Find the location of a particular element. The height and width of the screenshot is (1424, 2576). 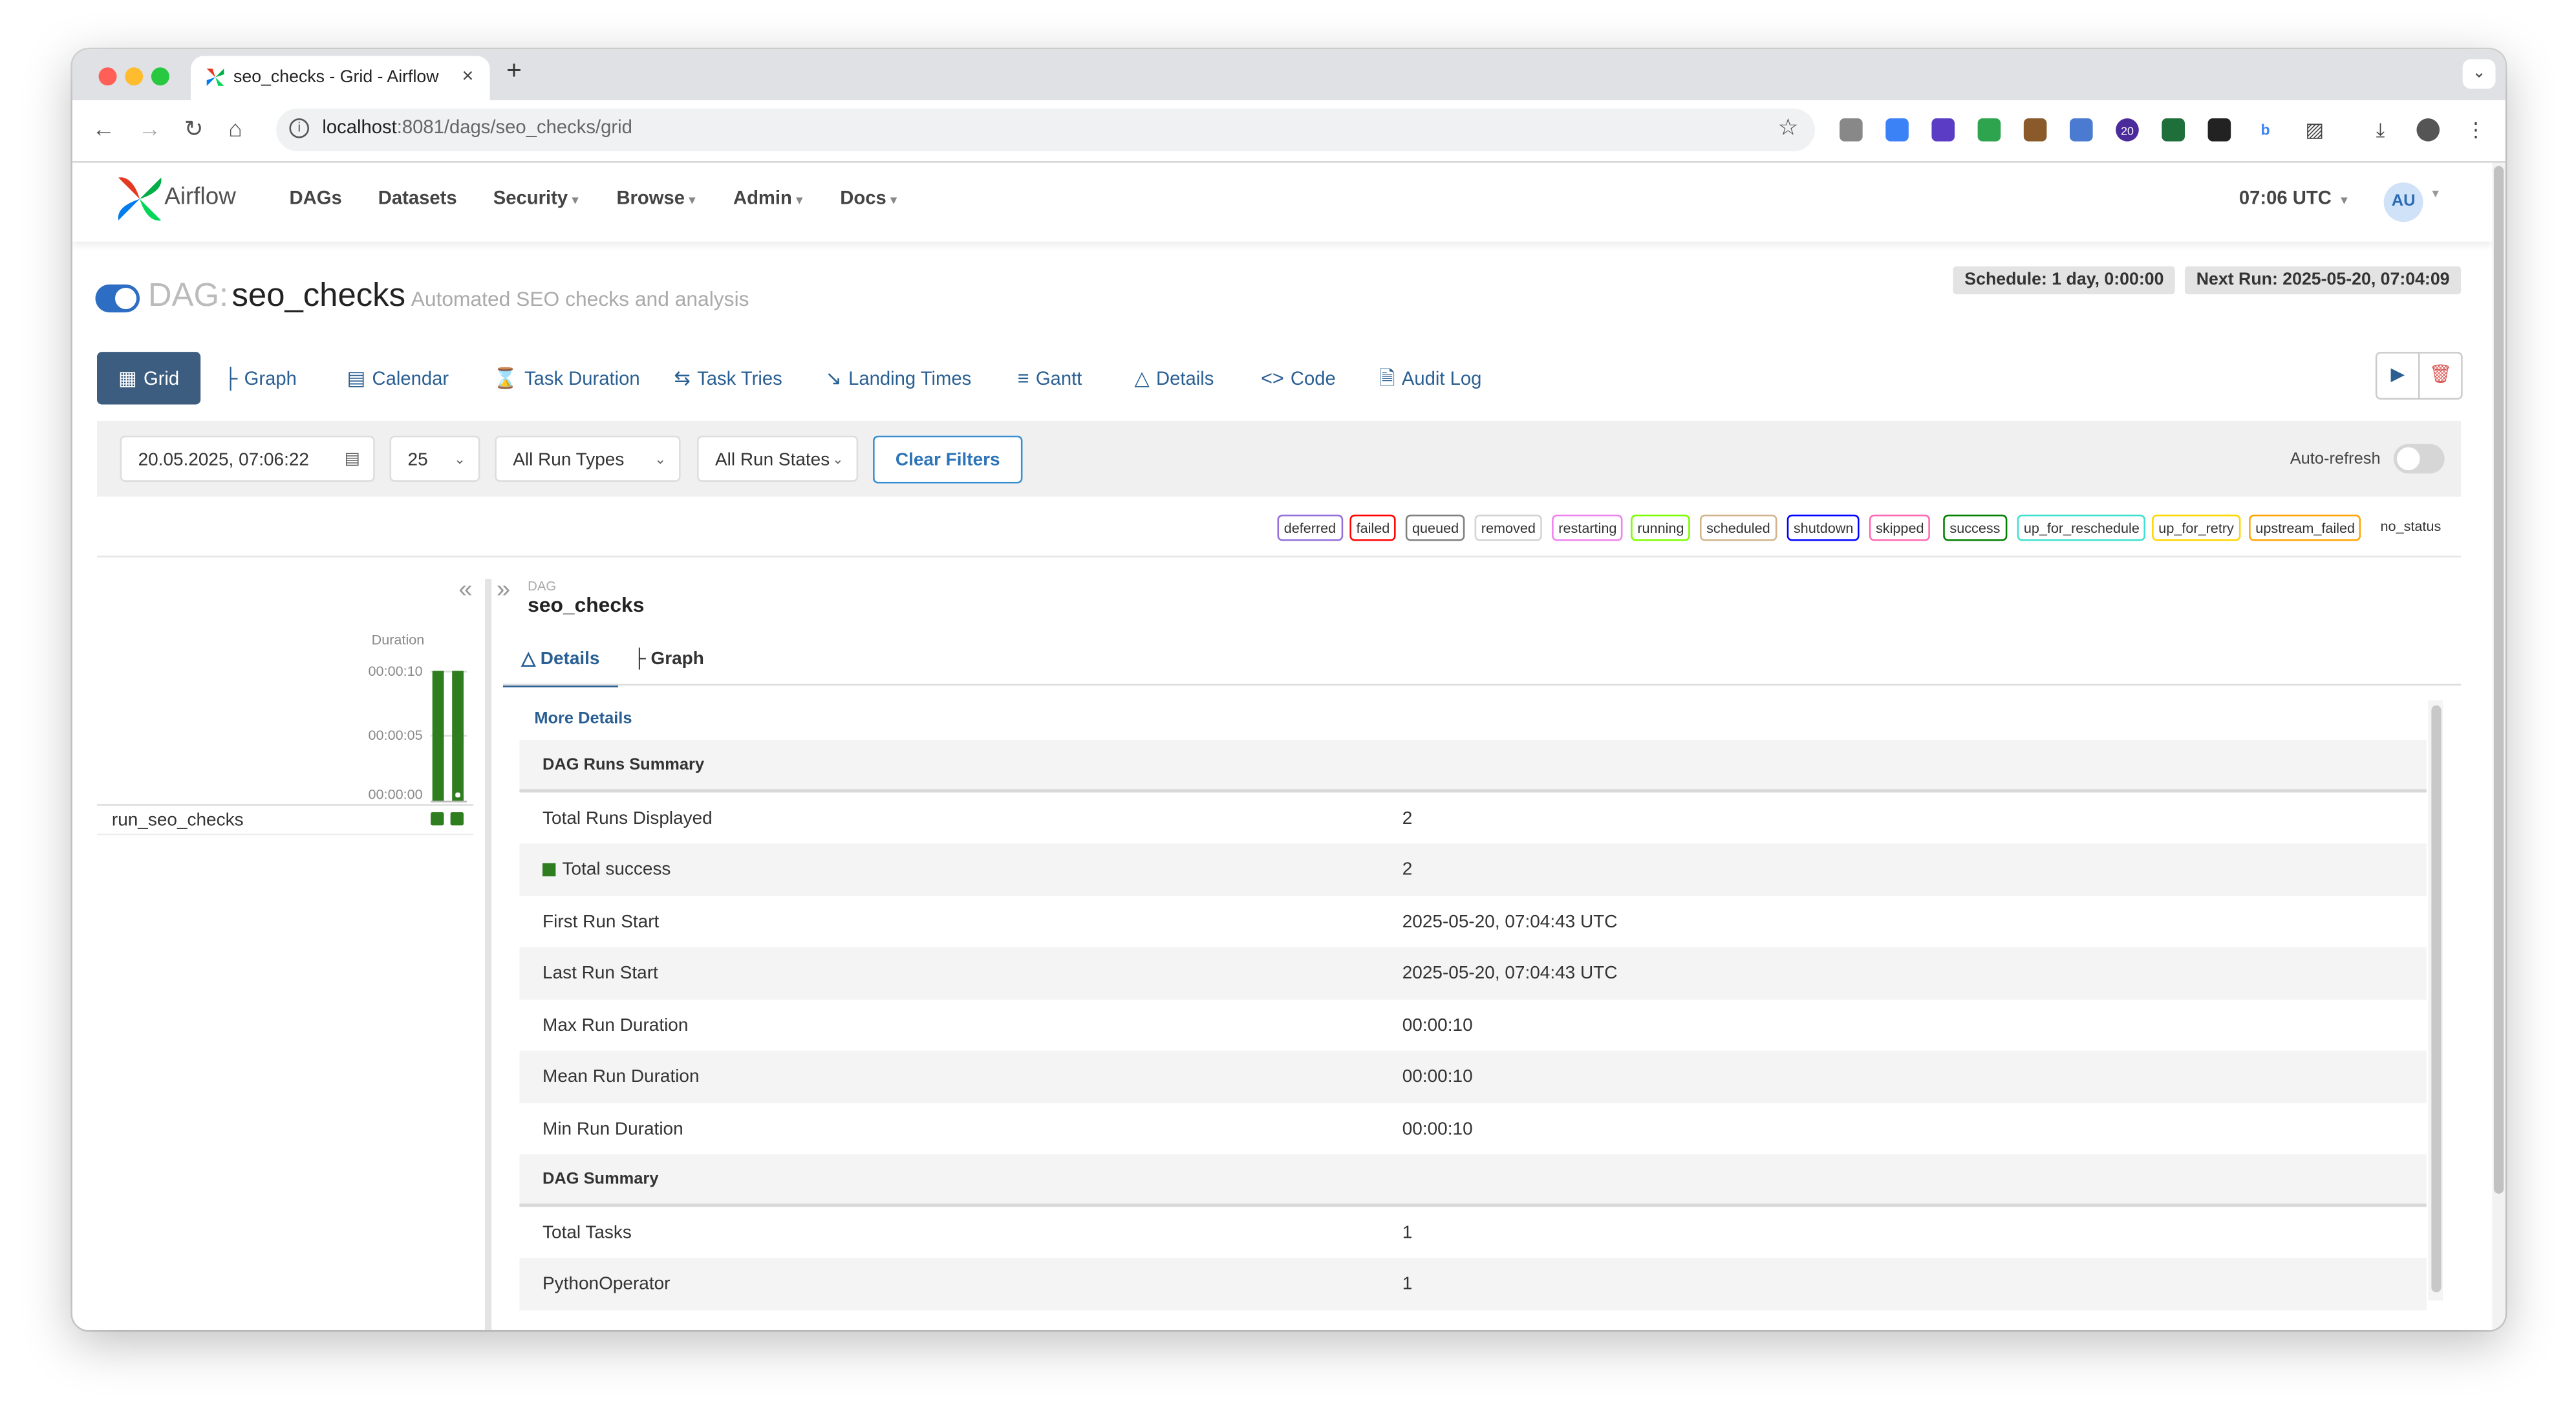

b-extension-icon: b is located at coordinates (2265, 130).